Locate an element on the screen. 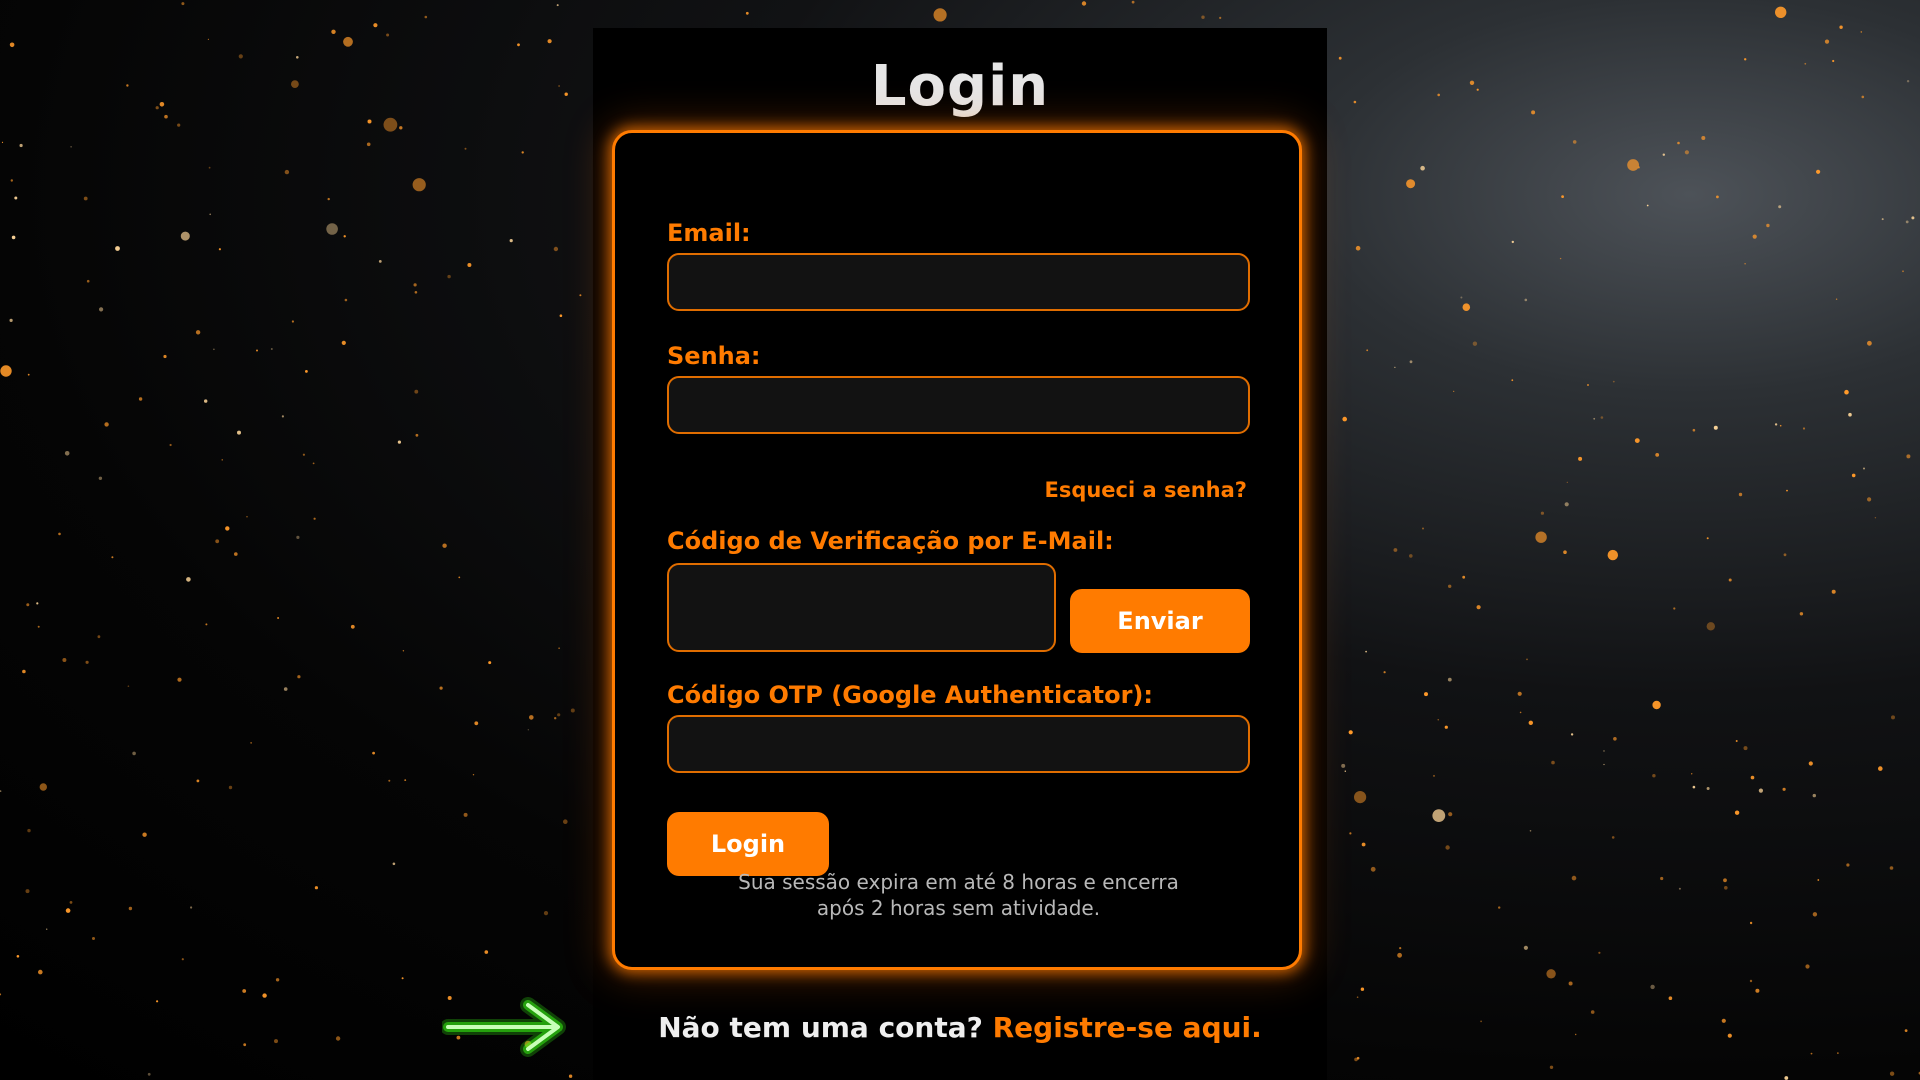 This screenshot has width=1920, height=1080. email-field is located at coordinates (958, 282).